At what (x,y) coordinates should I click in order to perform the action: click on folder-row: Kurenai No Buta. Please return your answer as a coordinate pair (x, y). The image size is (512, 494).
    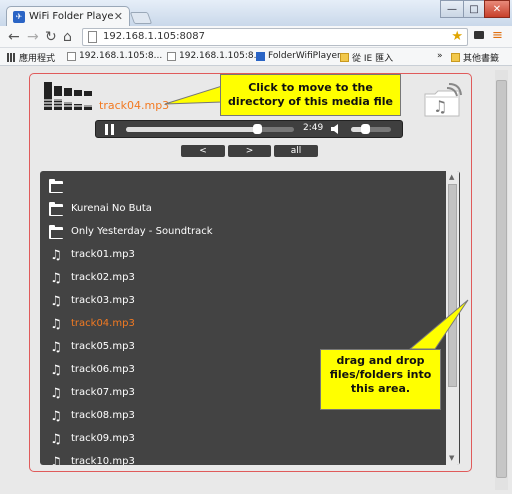
    Looking at the image, I should click on (240, 210).